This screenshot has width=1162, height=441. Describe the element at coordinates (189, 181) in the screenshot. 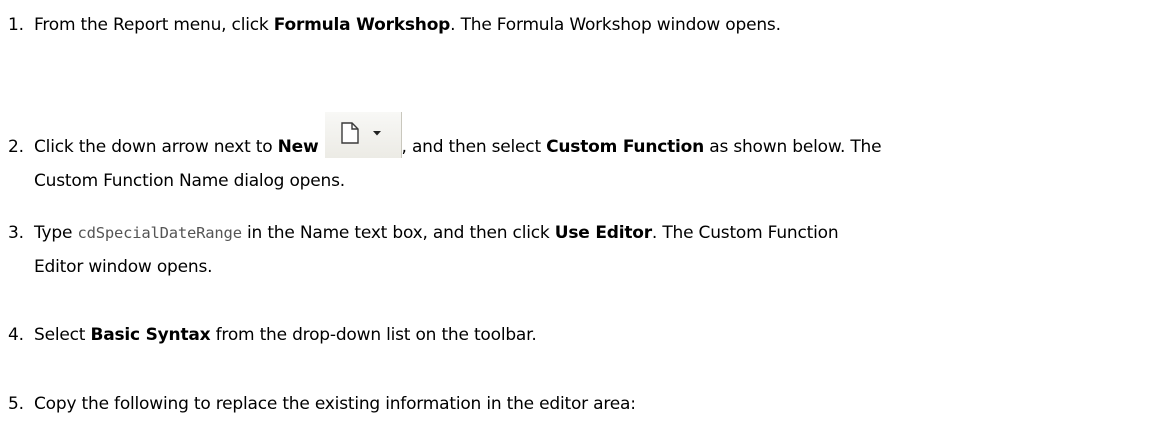

I see `step-text-continued: Custom Function Name dialog opens.` at that location.